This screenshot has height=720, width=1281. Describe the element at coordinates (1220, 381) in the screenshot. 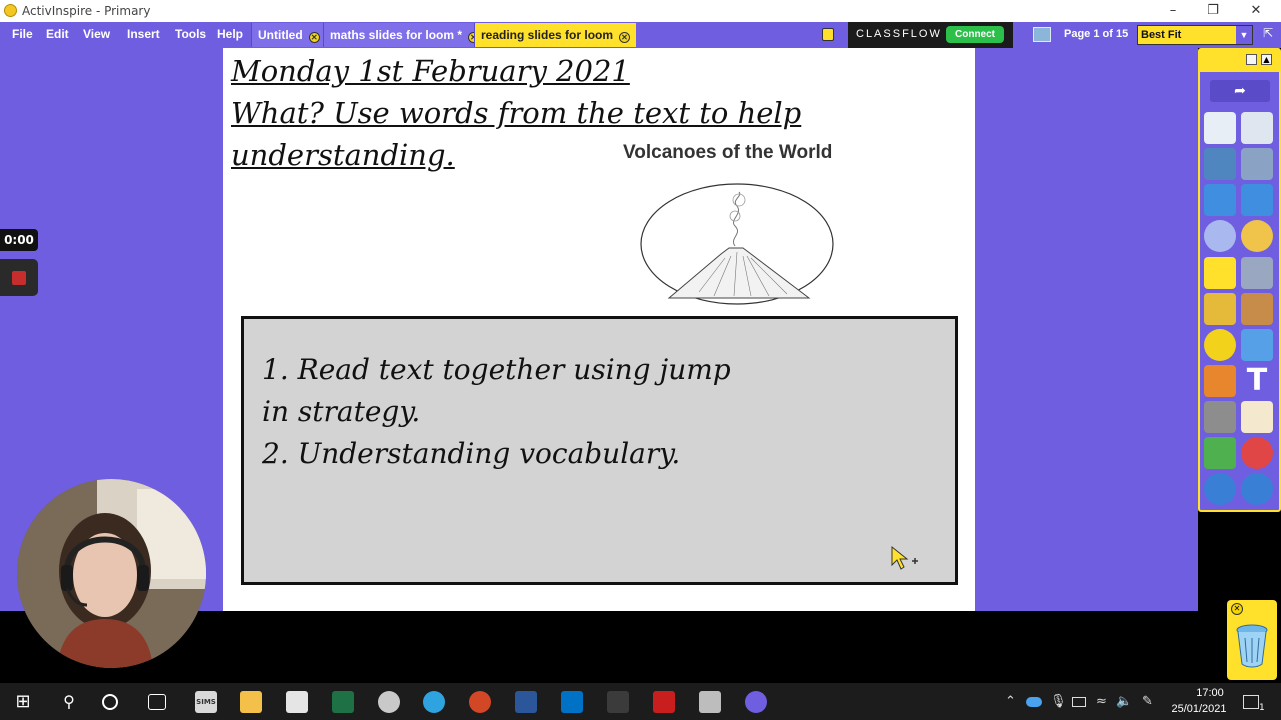

I see `resource-library-icon` at that location.